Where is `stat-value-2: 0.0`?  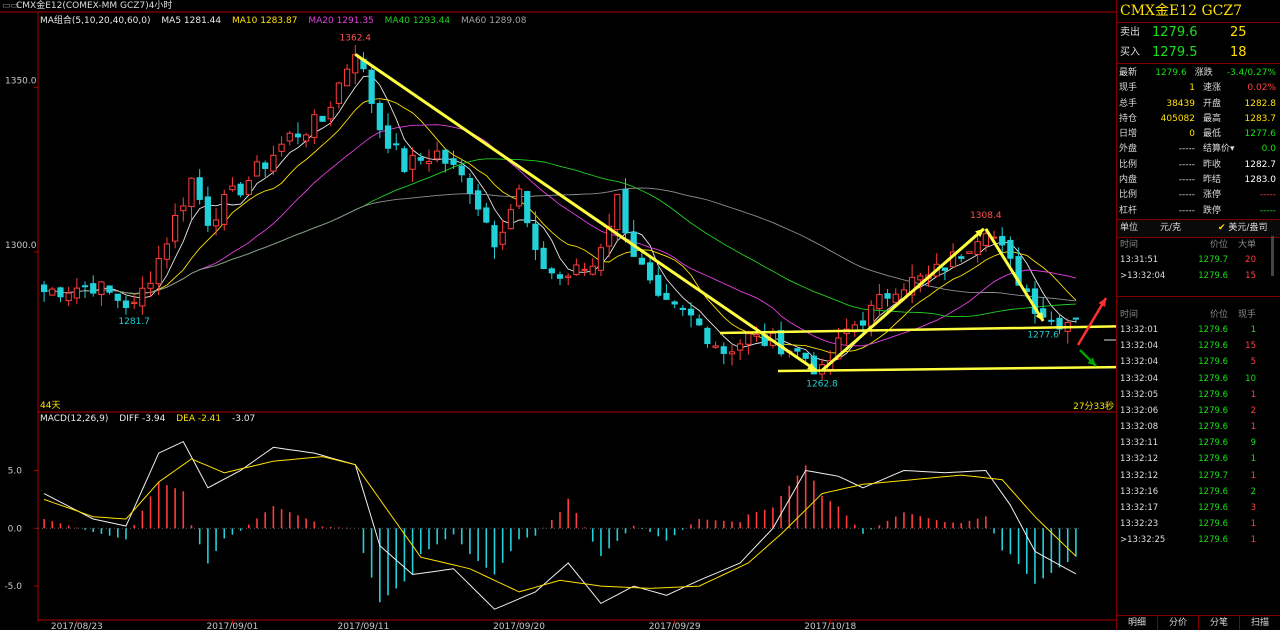
stat-value-2: 0.0 is located at coordinates (1268, 149).